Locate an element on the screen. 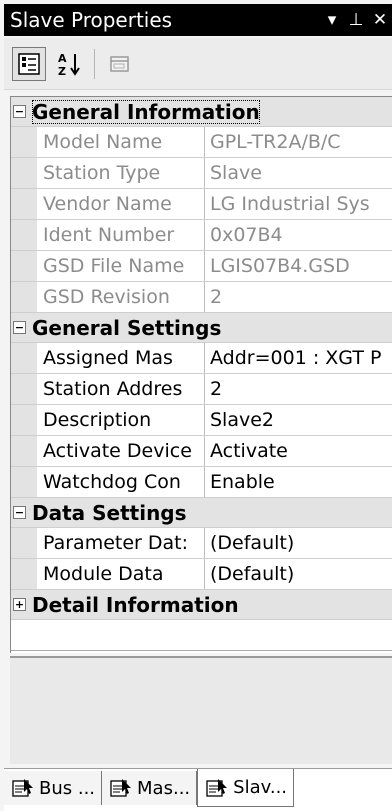 The height and width of the screenshot is (812, 392). expand-icon: + is located at coordinates (19, 604).